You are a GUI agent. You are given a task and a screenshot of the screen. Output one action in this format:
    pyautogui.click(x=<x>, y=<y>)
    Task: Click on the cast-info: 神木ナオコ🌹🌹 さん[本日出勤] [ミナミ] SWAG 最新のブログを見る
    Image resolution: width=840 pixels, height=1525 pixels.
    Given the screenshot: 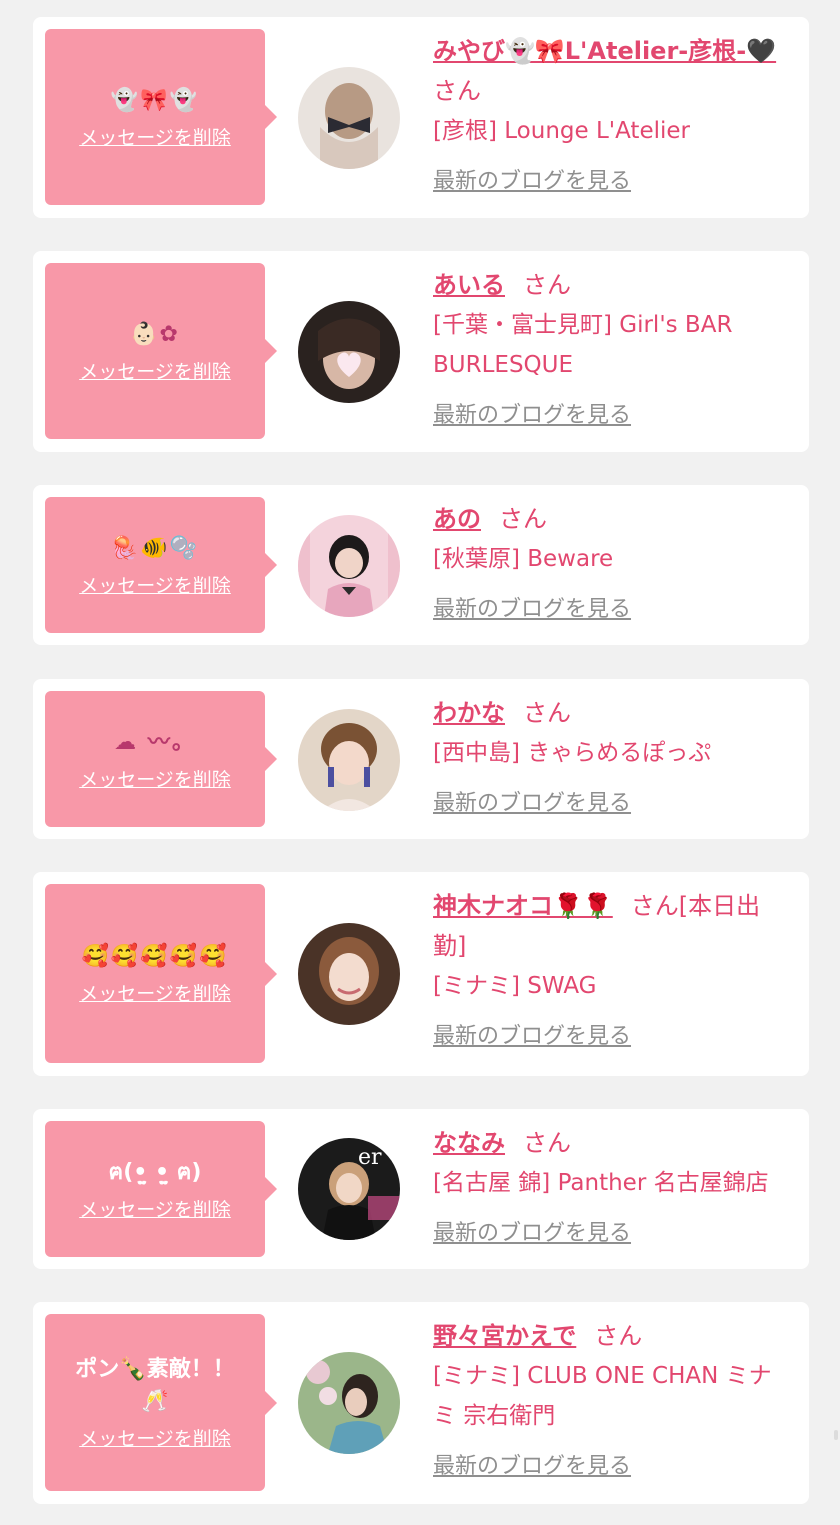 What is the action you would take?
    pyautogui.click(x=613, y=968)
    